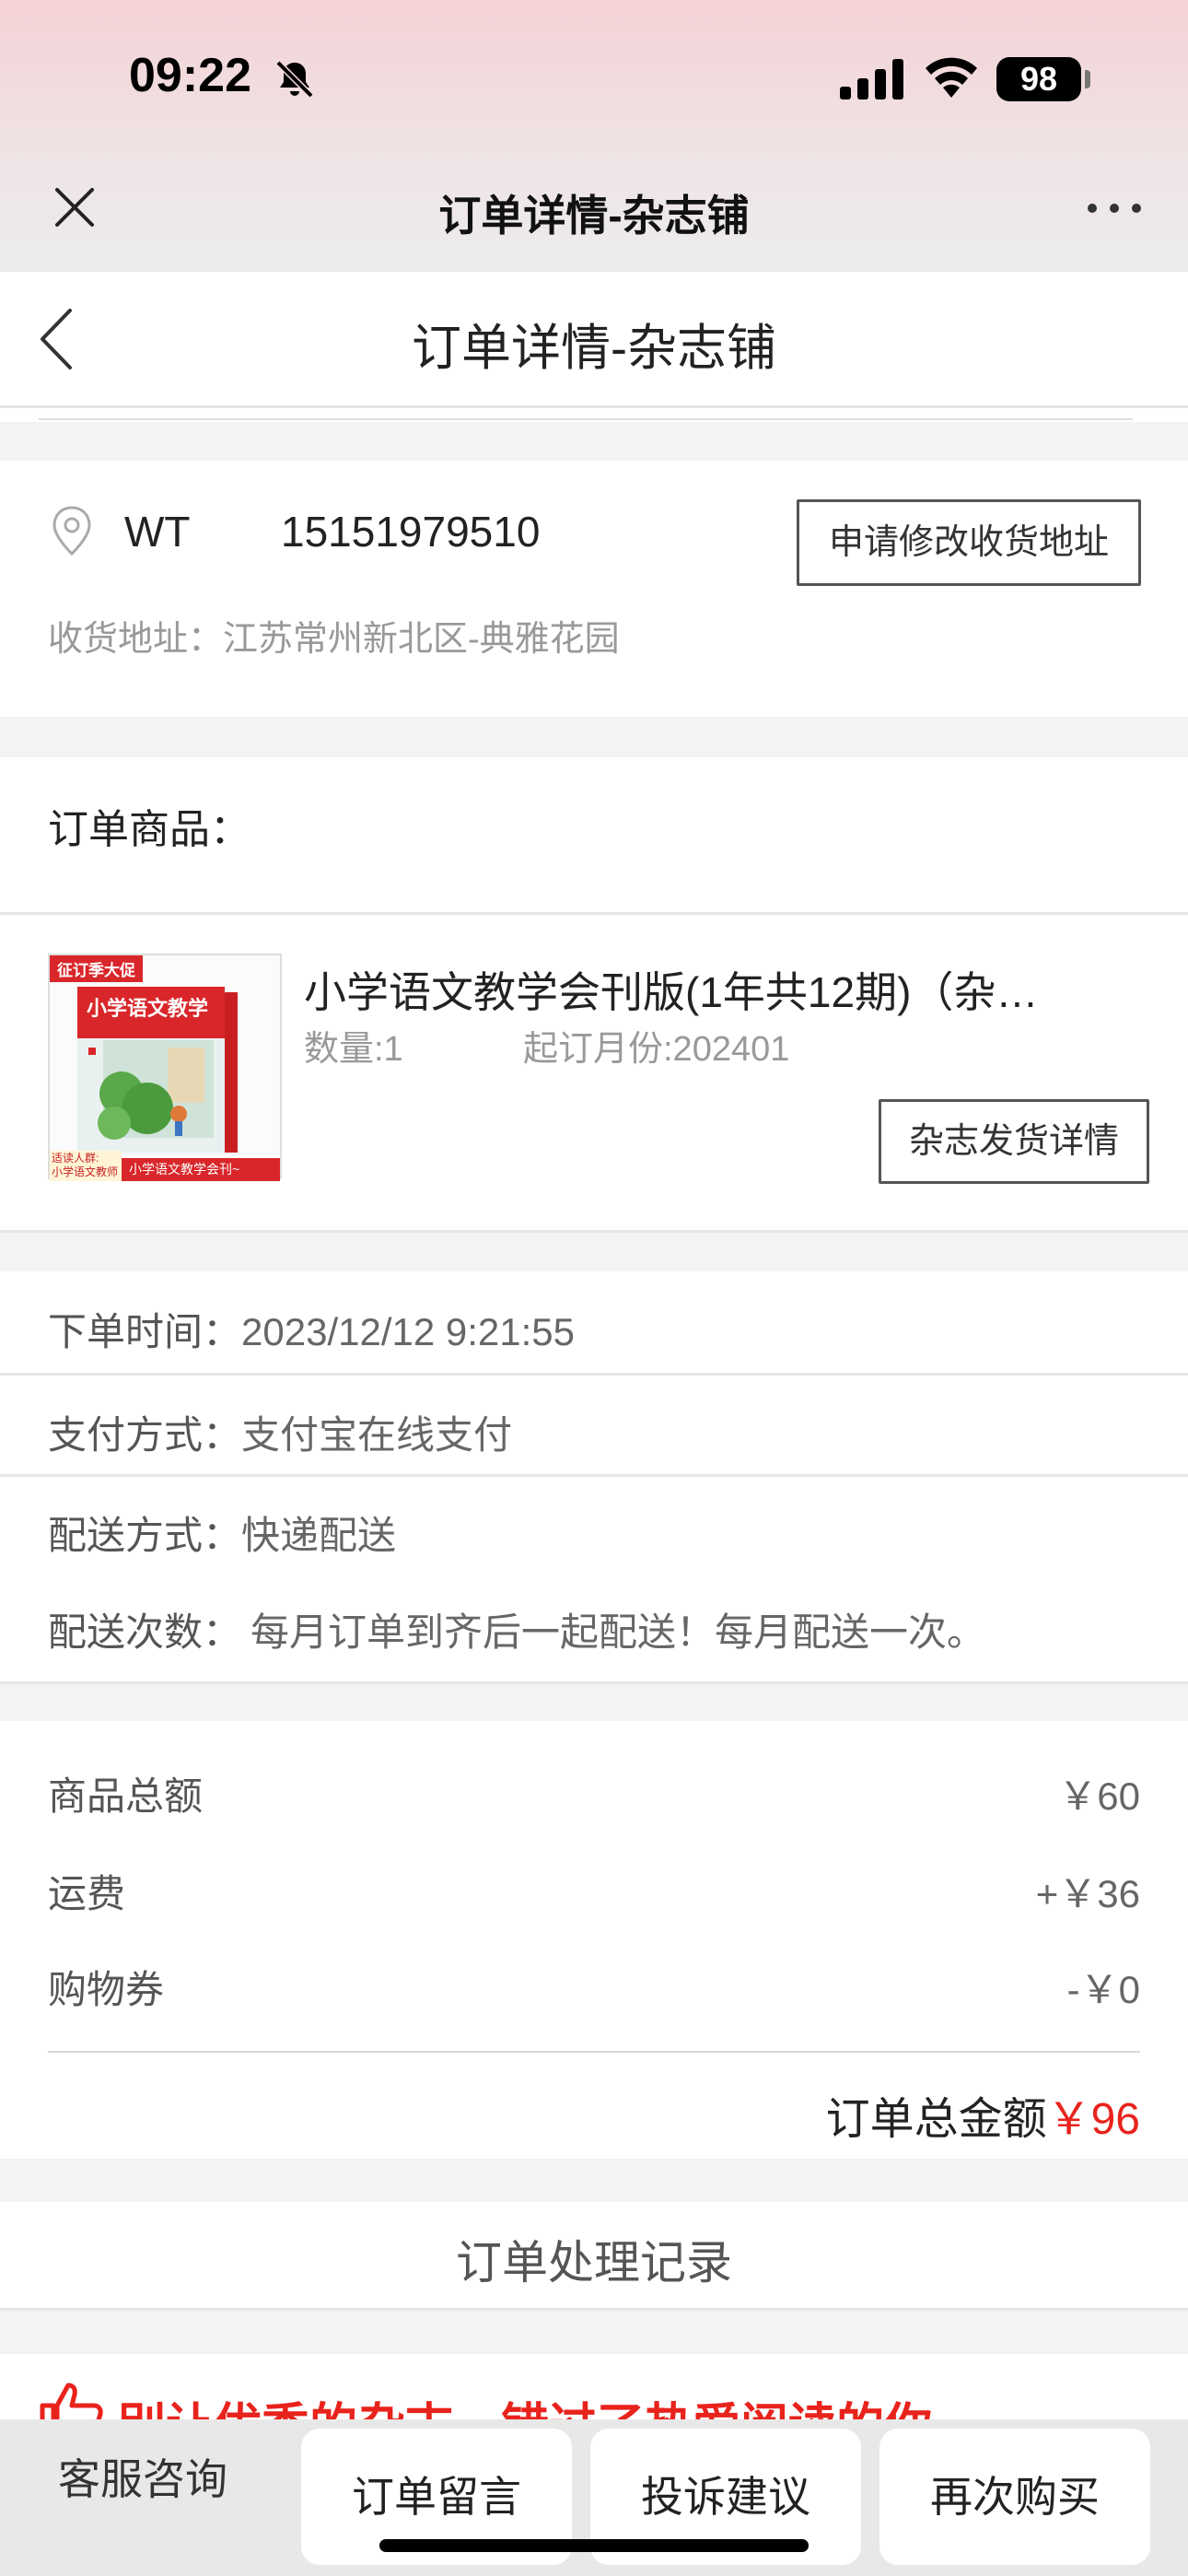 The image size is (1188, 2576). What do you see at coordinates (149, 829) in the screenshot?
I see `order-goods-label: 订单商品：` at bounding box center [149, 829].